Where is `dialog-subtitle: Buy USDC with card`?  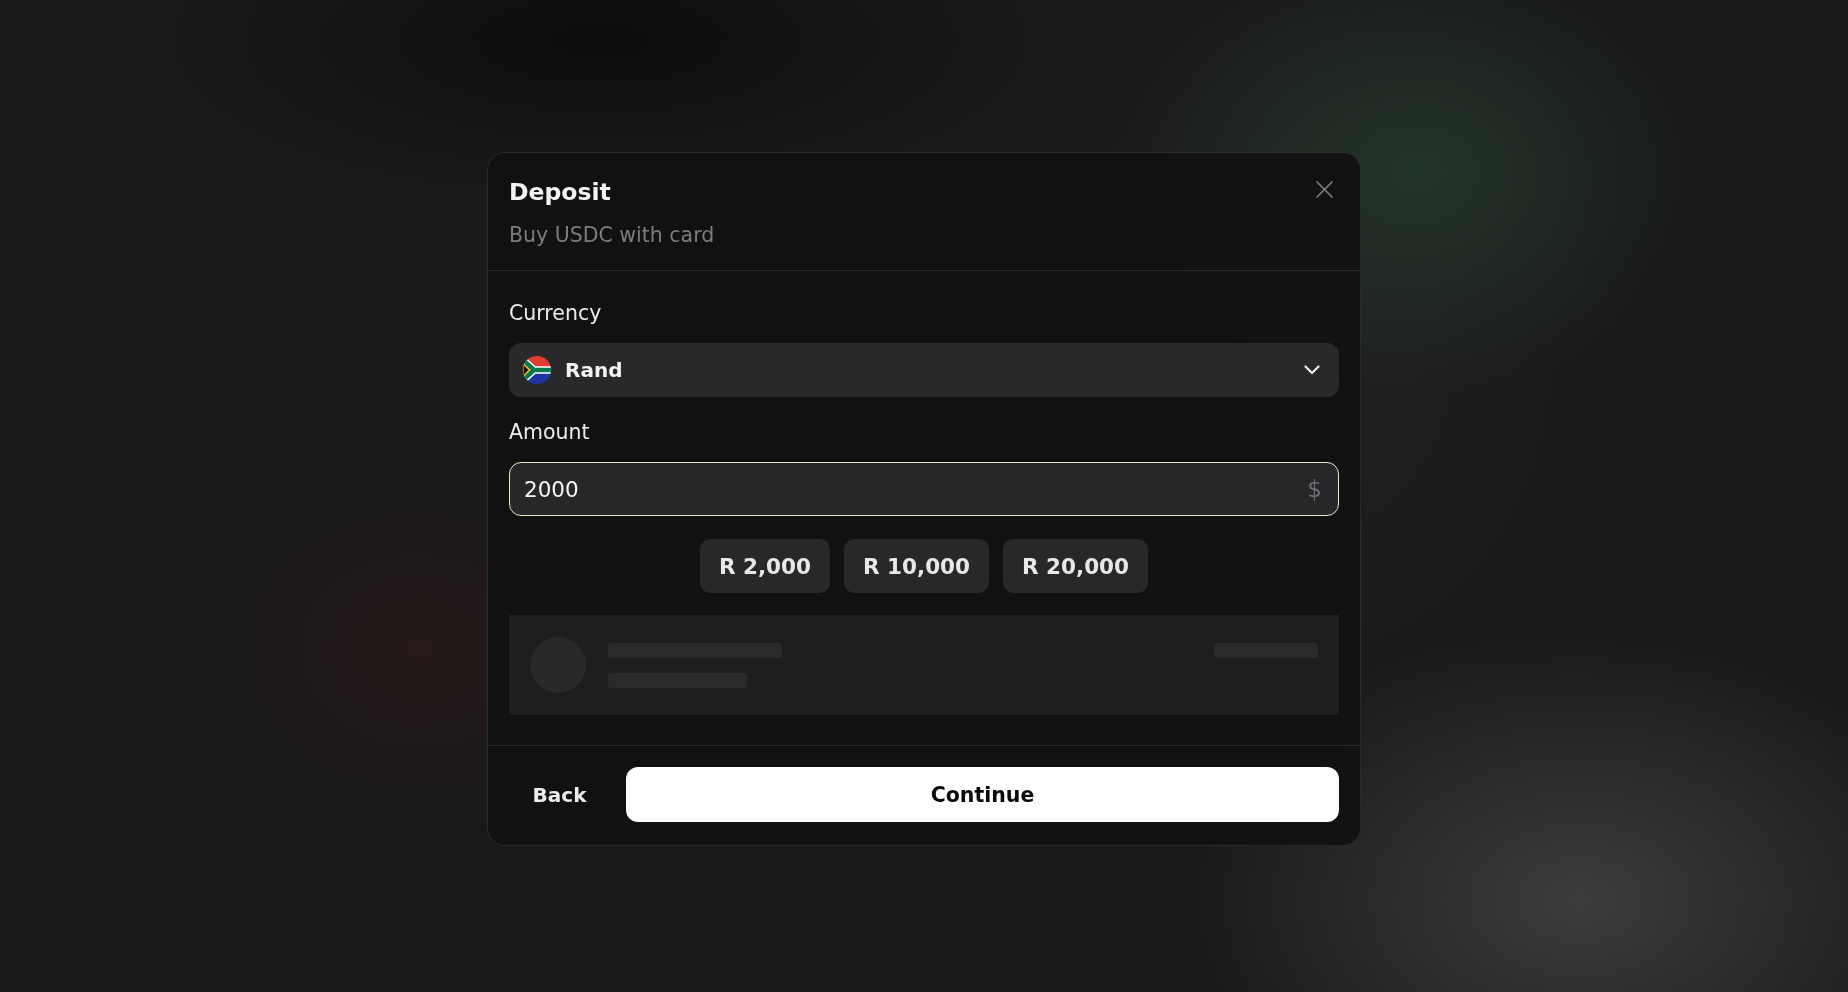
dialog-subtitle: Buy USDC with card is located at coordinates (612, 235).